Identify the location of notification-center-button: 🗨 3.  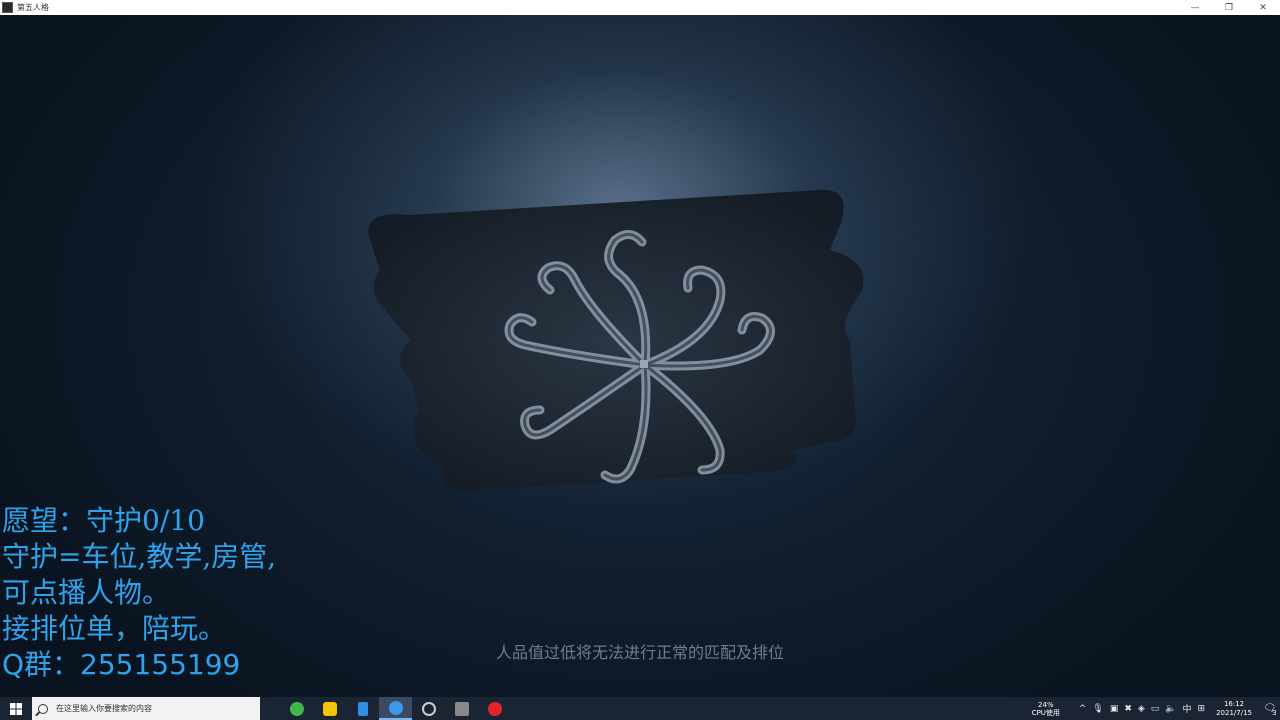
(1270, 708).